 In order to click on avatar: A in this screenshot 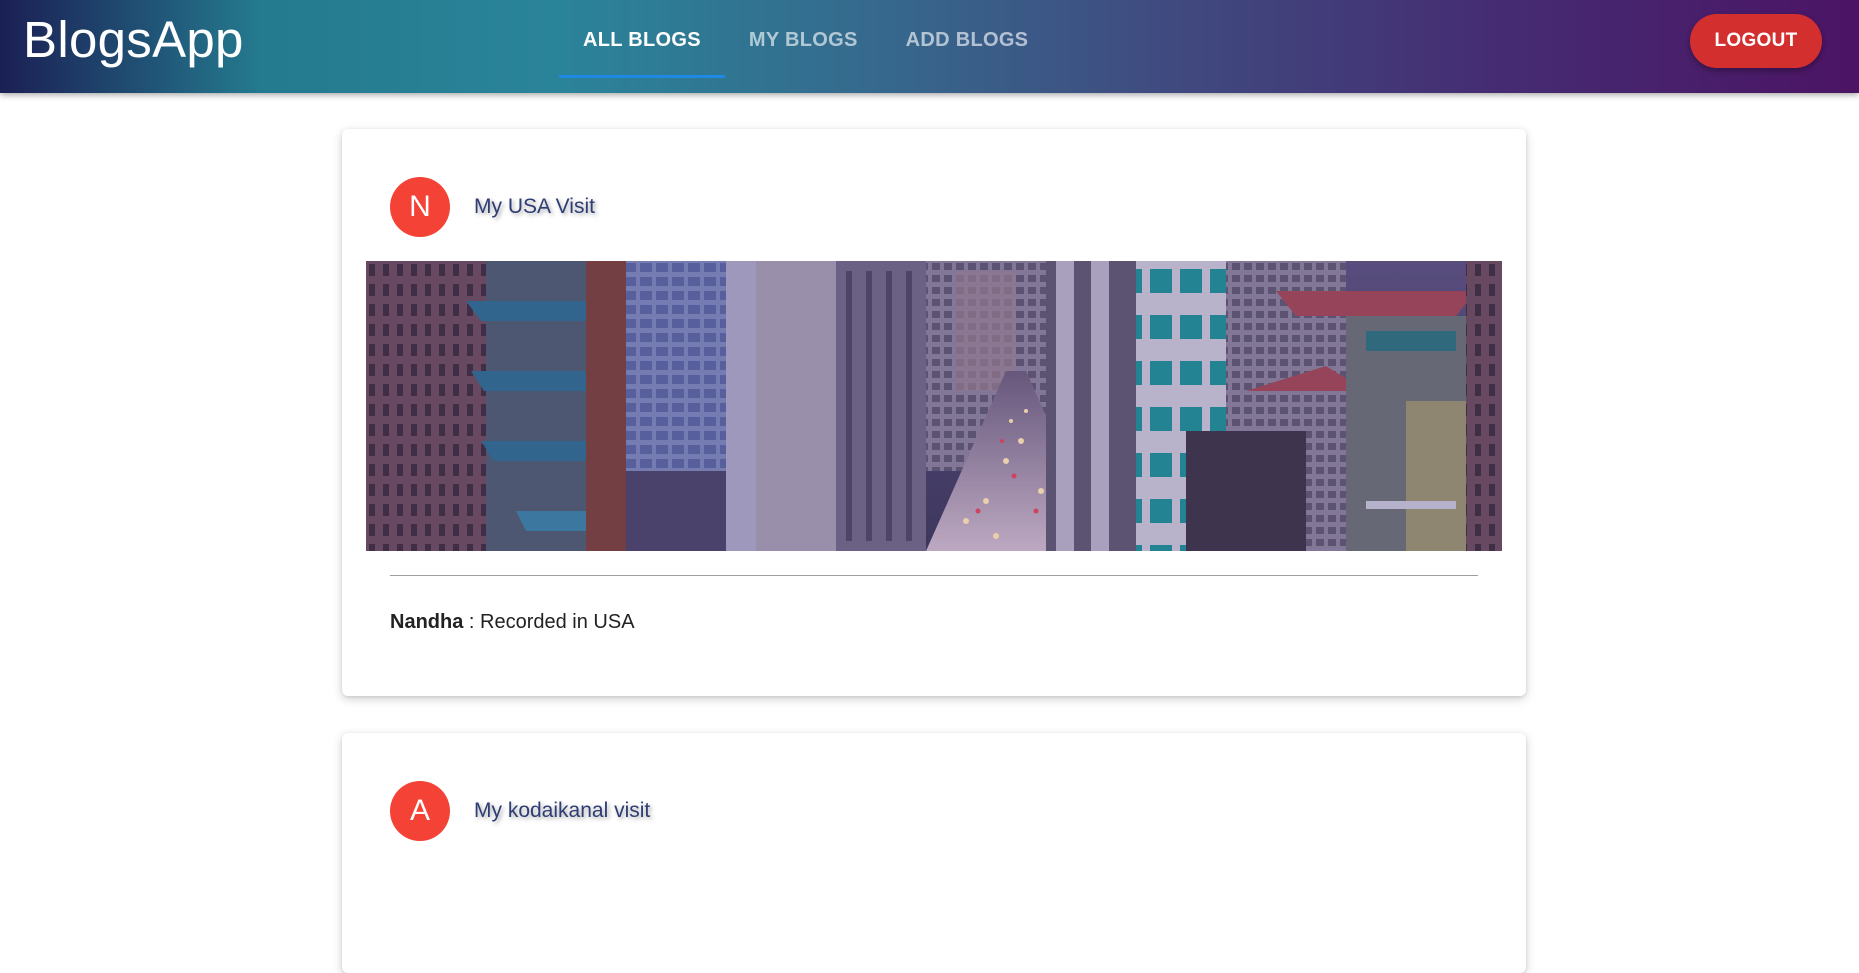, I will do `click(420, 811)`.